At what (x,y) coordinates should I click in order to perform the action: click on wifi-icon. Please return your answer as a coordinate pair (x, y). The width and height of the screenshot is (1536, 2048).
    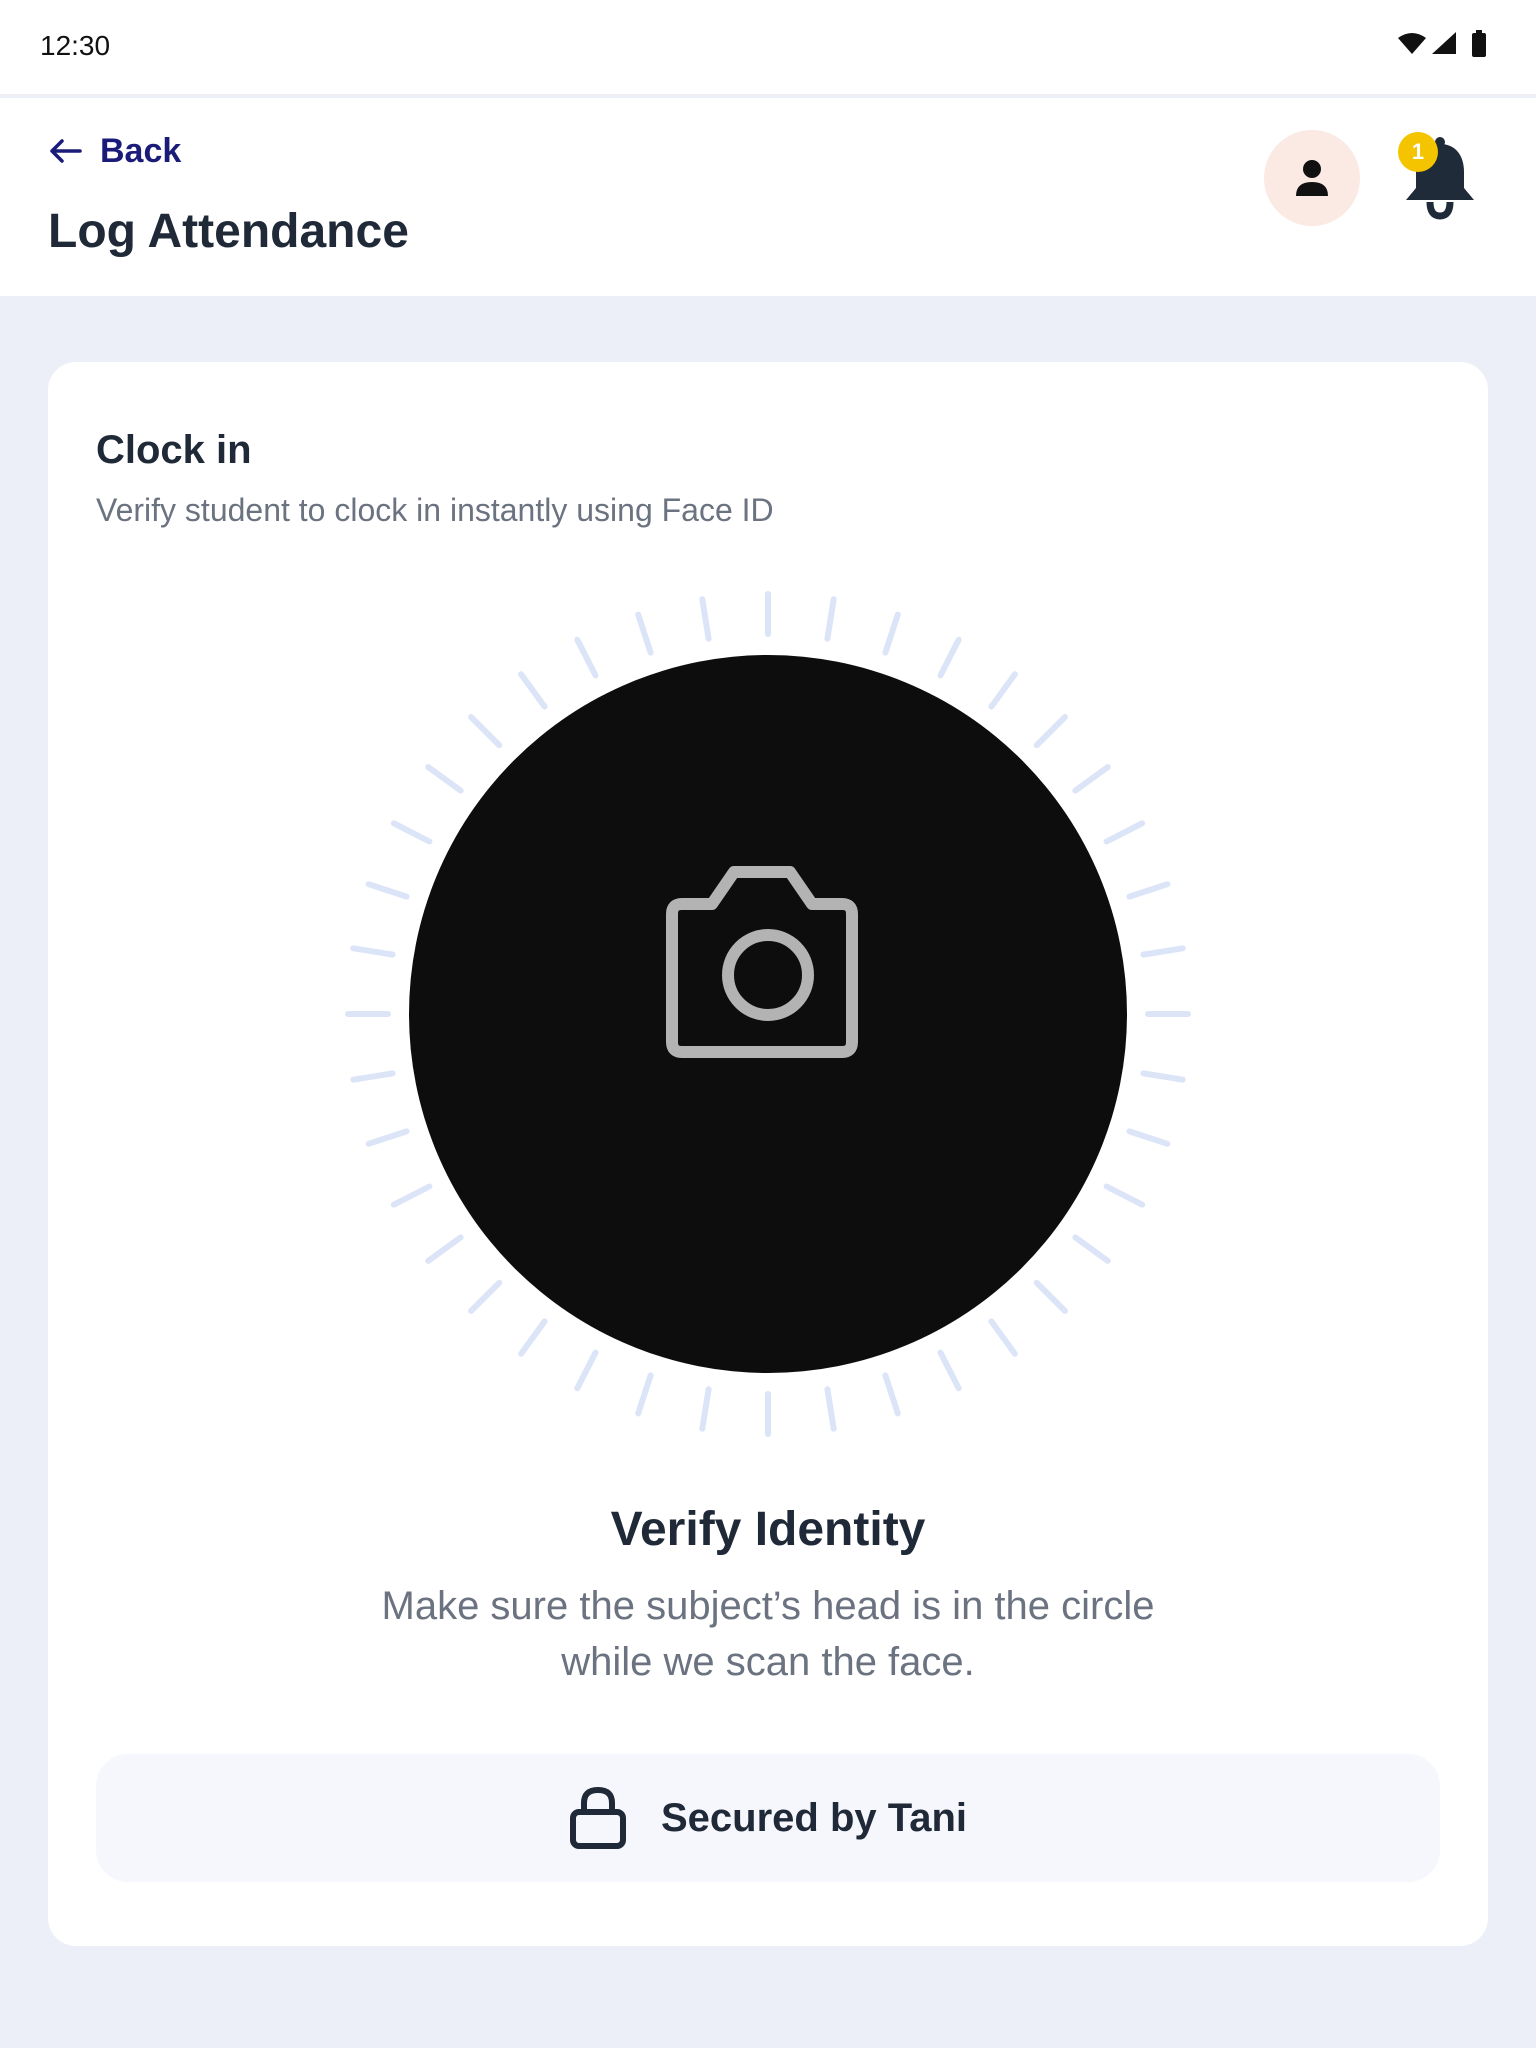
    Looking at the image, I should click on (1412, 43).